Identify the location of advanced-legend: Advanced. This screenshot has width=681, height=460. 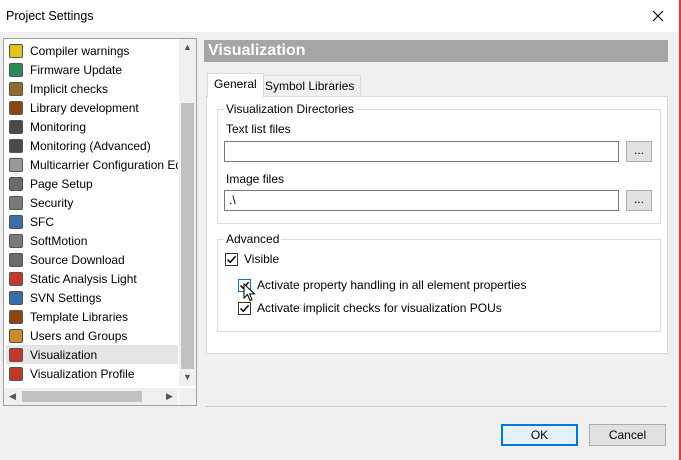
(253, 239).